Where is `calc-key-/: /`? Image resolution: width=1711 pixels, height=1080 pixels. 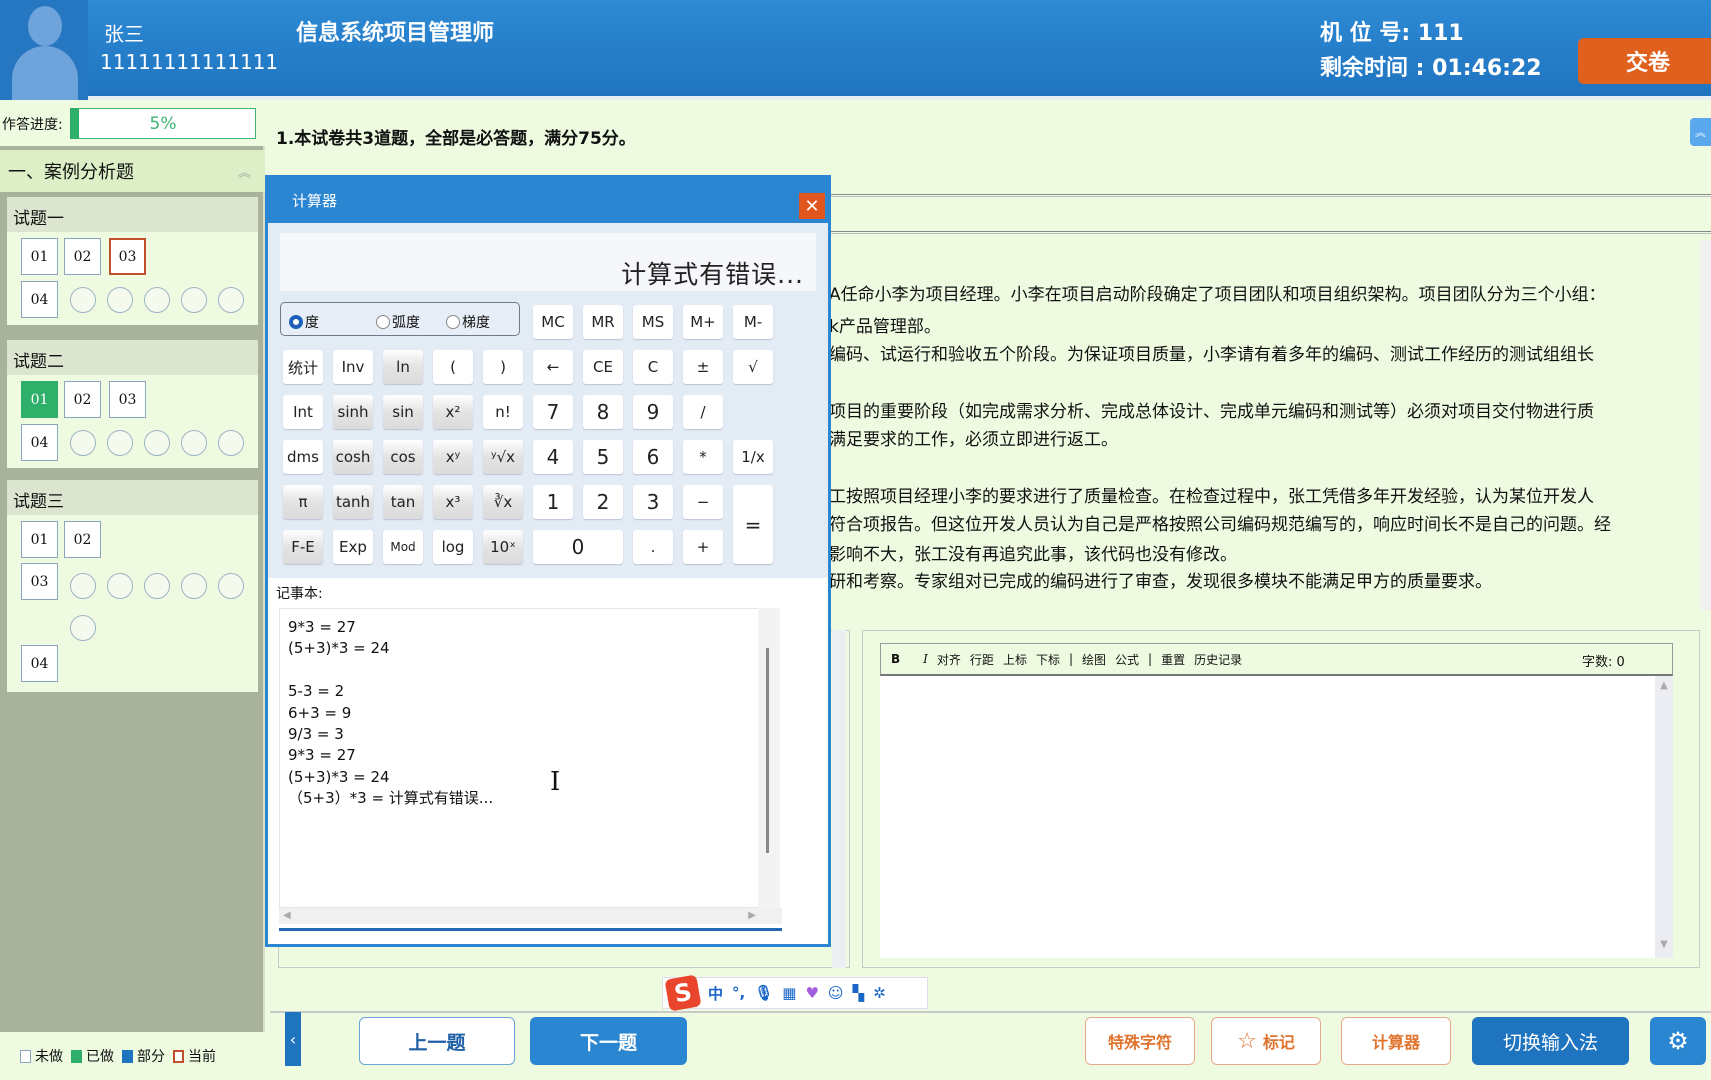
calc-key-/: / is located at coordinates (703, 412).